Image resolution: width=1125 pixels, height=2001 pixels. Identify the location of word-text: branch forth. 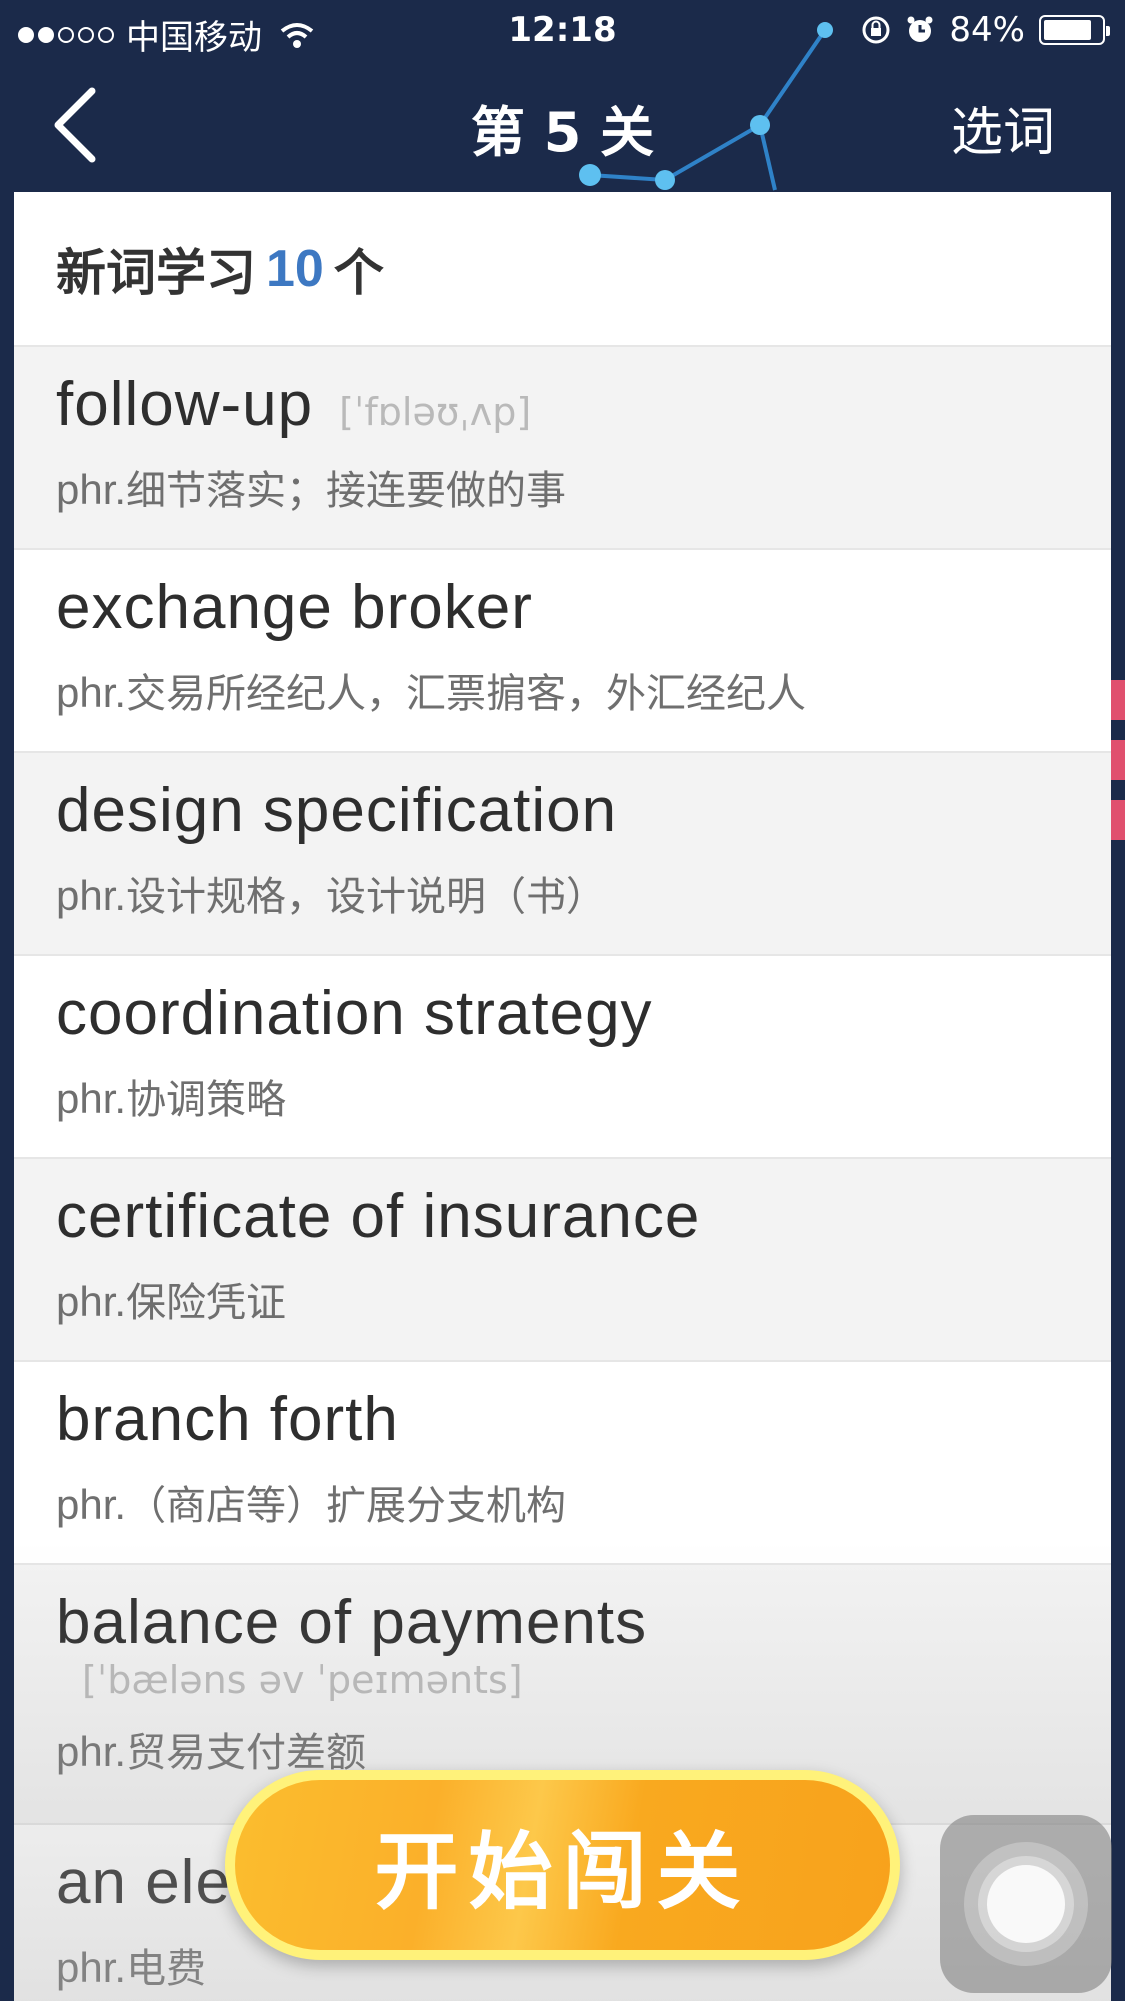
(227, 1419).